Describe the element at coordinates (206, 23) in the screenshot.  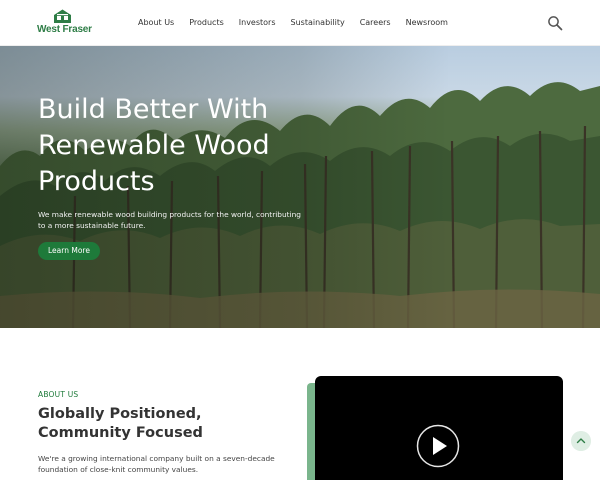
I see `nav-products: Products` at that location.